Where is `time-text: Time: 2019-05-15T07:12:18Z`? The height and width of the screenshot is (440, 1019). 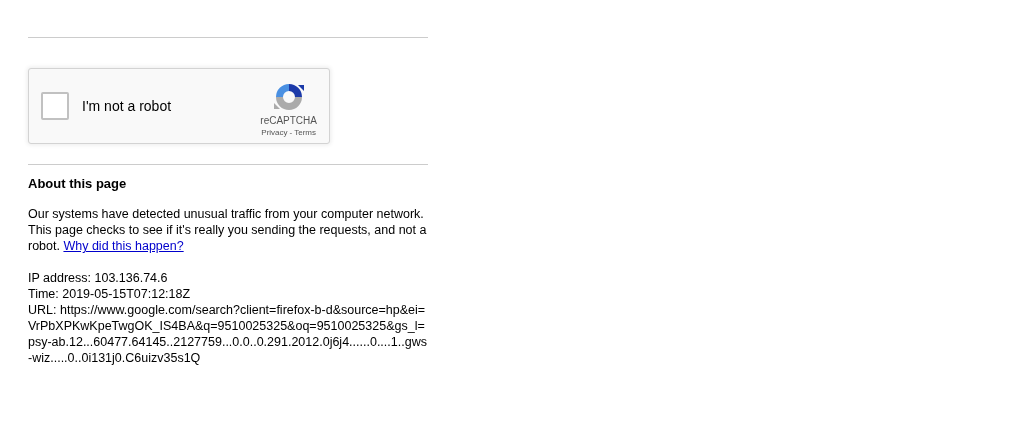
time-text: Time: 2019-05-15T07:12:18Z is located at coordinates (110, 294).